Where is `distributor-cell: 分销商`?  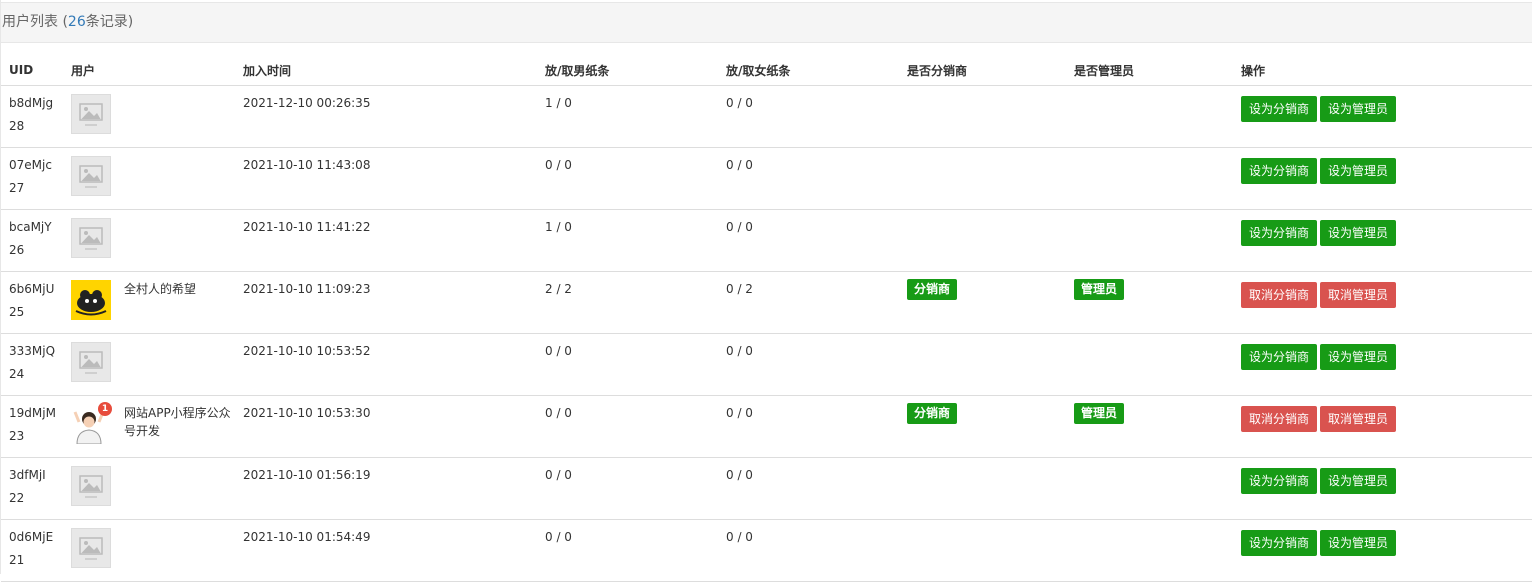
distributor-cell: 分销商 is located at coordinates (982, 302).